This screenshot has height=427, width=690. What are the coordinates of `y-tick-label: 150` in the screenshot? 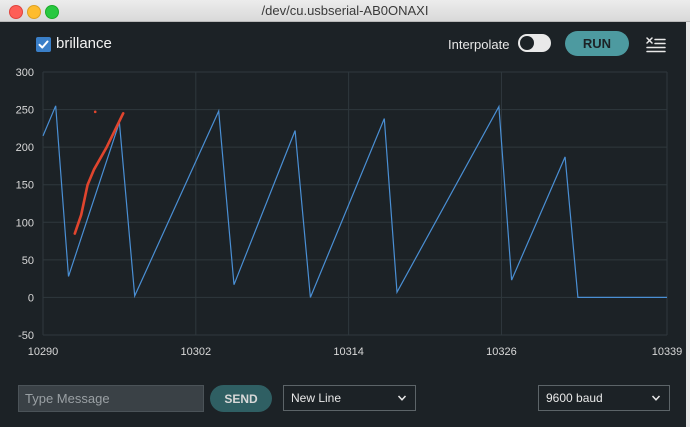 It's located at (25, 186).